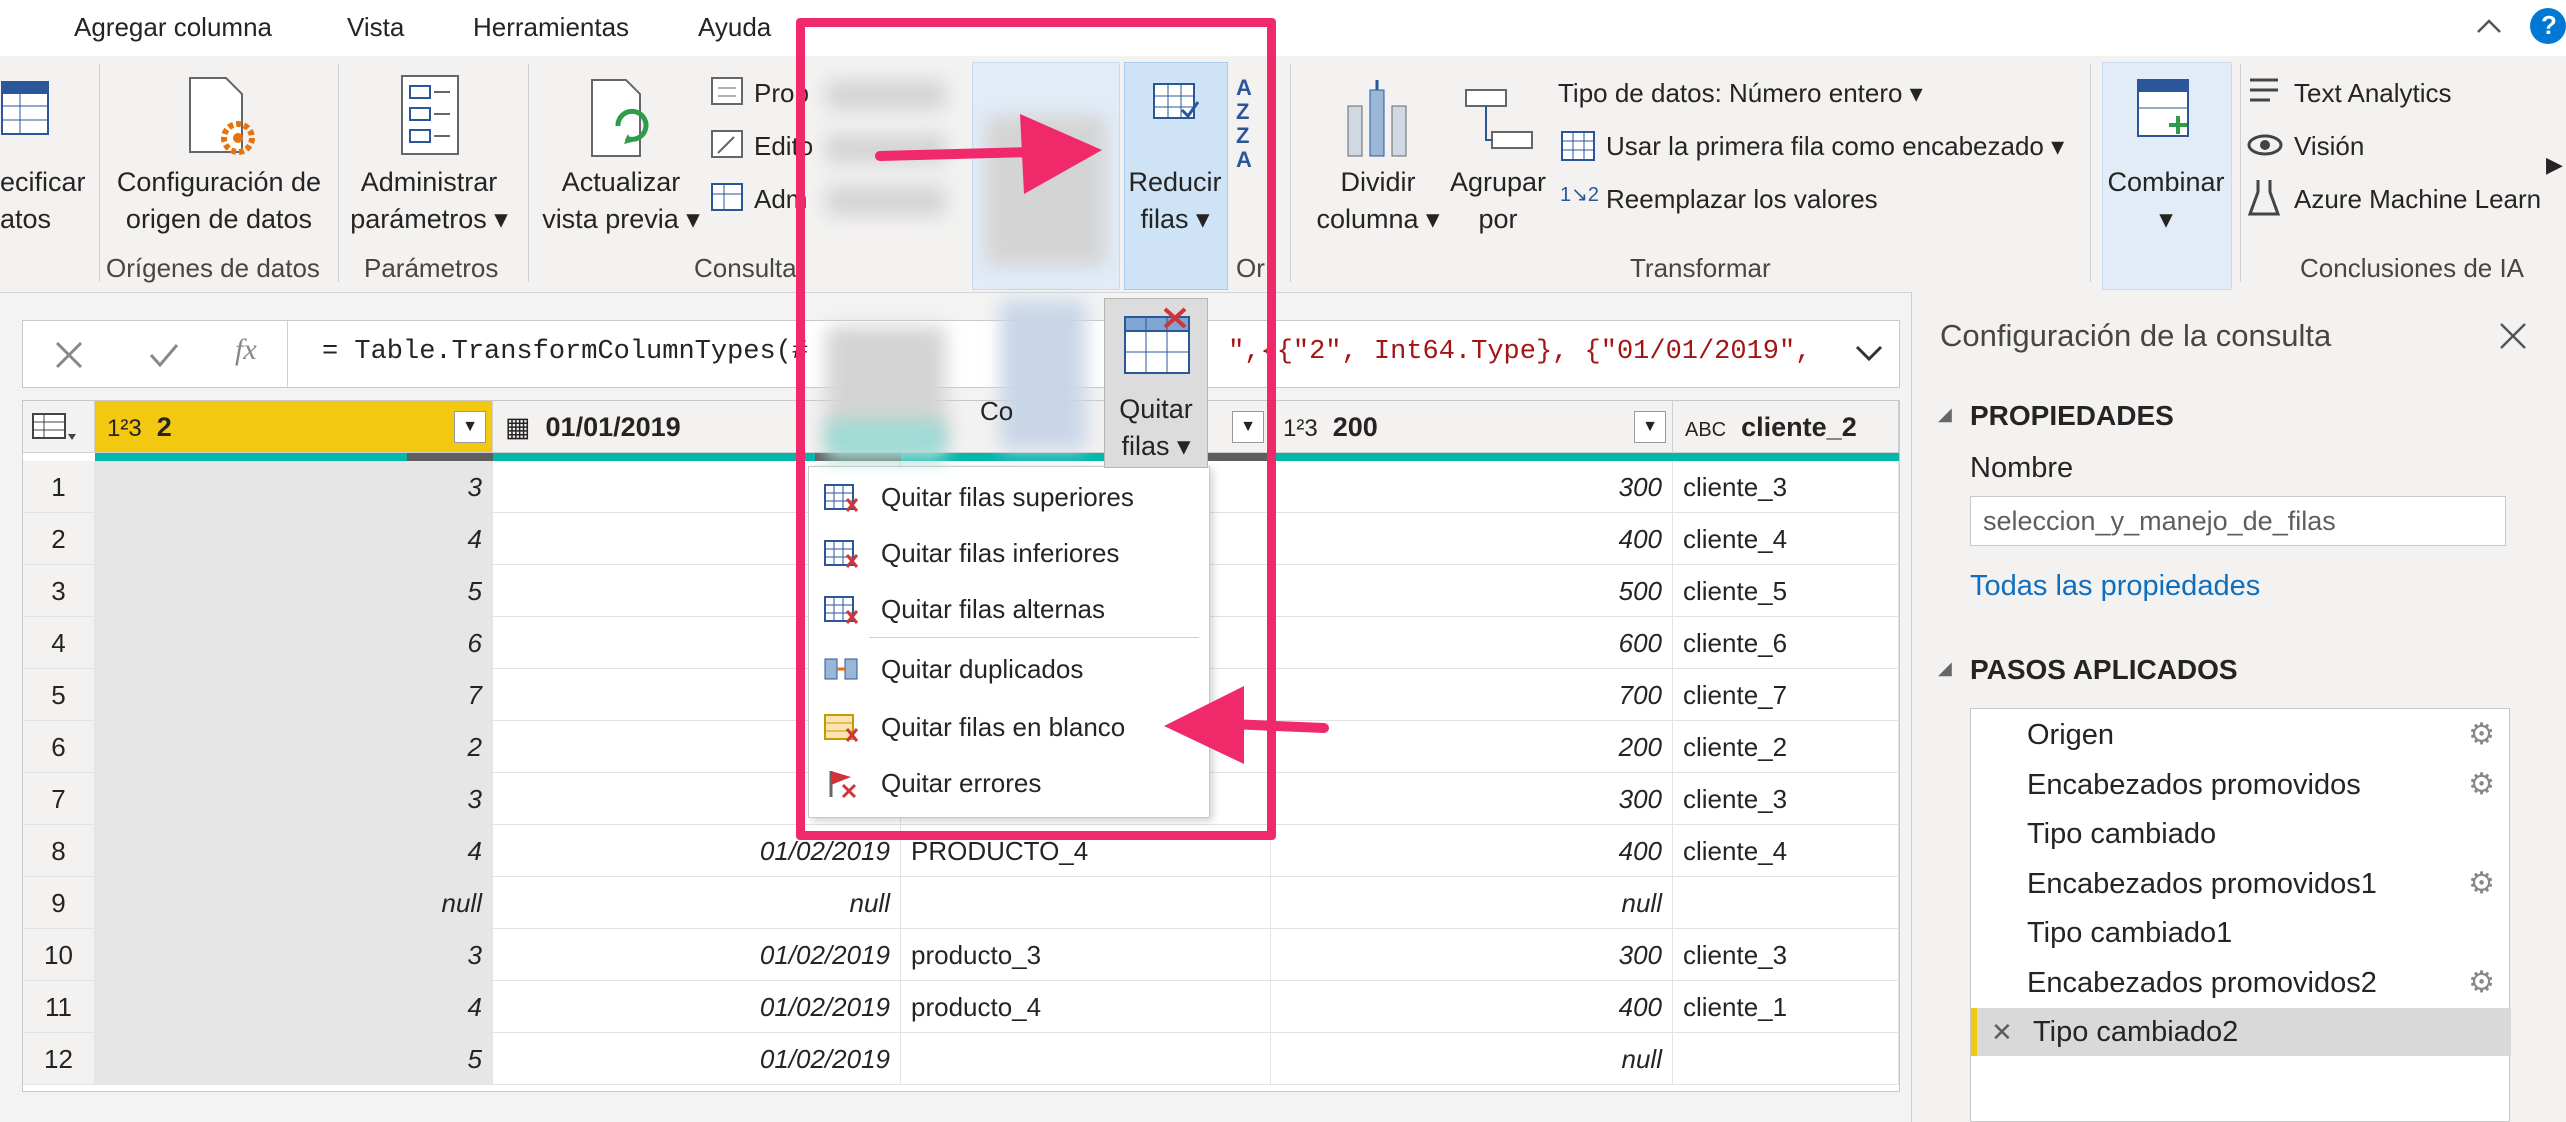 Image resolution: width=2566 pixels, height=1122 pixels. What do you see at coordinates (164, 355) in the screenshot?
I see `confirm-formula-icon` at bounding box center [164, 355].